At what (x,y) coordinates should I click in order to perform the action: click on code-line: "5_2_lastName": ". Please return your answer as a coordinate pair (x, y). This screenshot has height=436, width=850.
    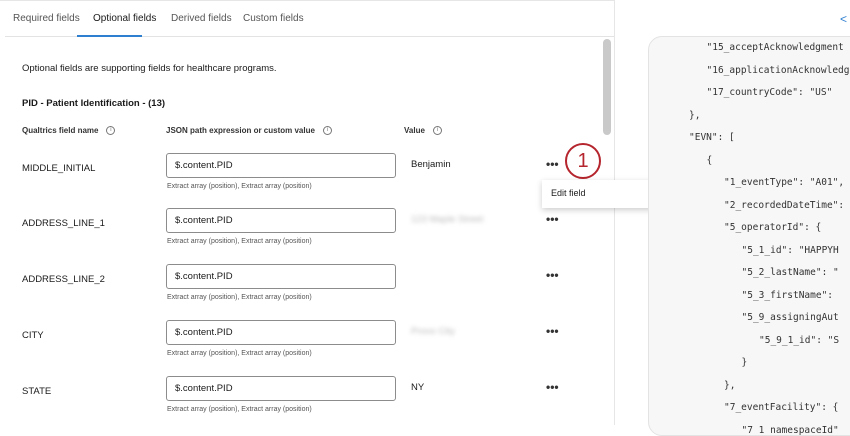
    Looking at the image, I should click on (790, 272).